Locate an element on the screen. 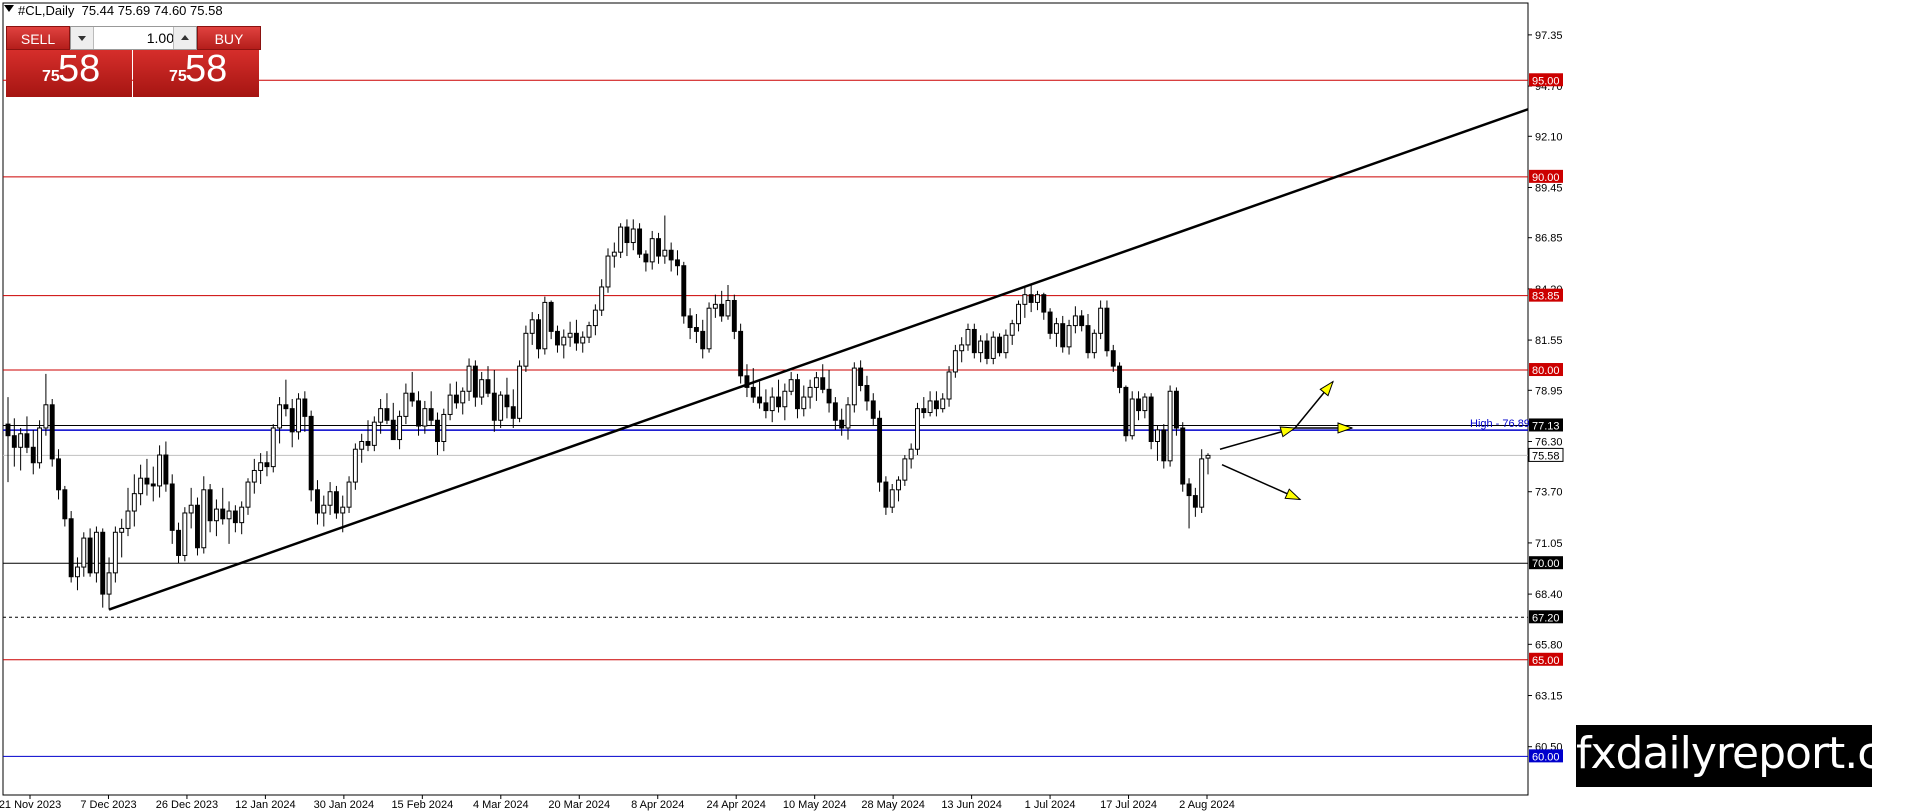  lot-decrease-button is located at coordinates (82, 38).